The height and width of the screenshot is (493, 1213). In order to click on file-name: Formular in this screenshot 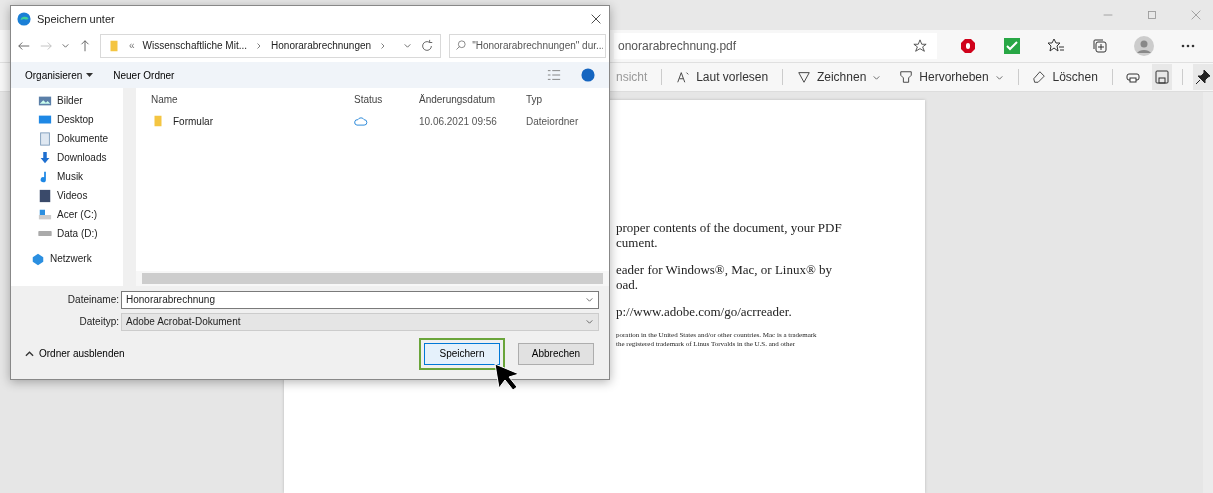, I will do `click(193, 121)`.